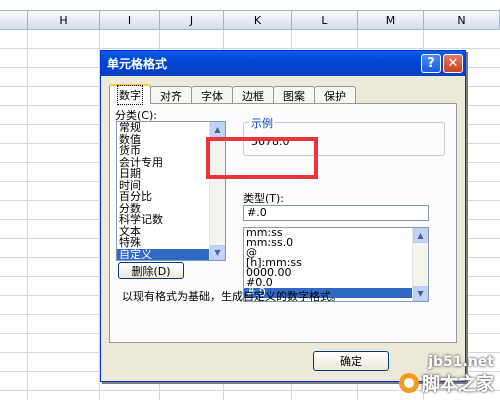 Image resolution: width=500 pixels, height=400 pixels. What do you see at coordinates (137, 64) in the screenshot?
I see `dialog-title: 单元格格式` at bounding box center [137, 64].